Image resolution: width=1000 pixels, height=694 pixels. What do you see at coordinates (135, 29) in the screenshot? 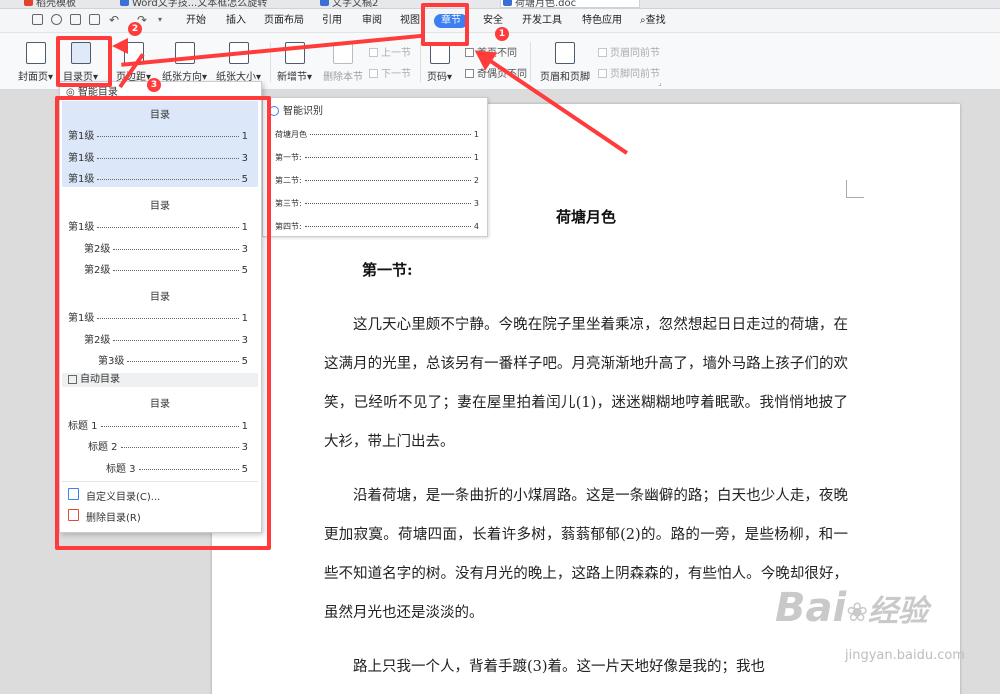
I see `step-badge-2: 2` at bounding box center [135, 29].